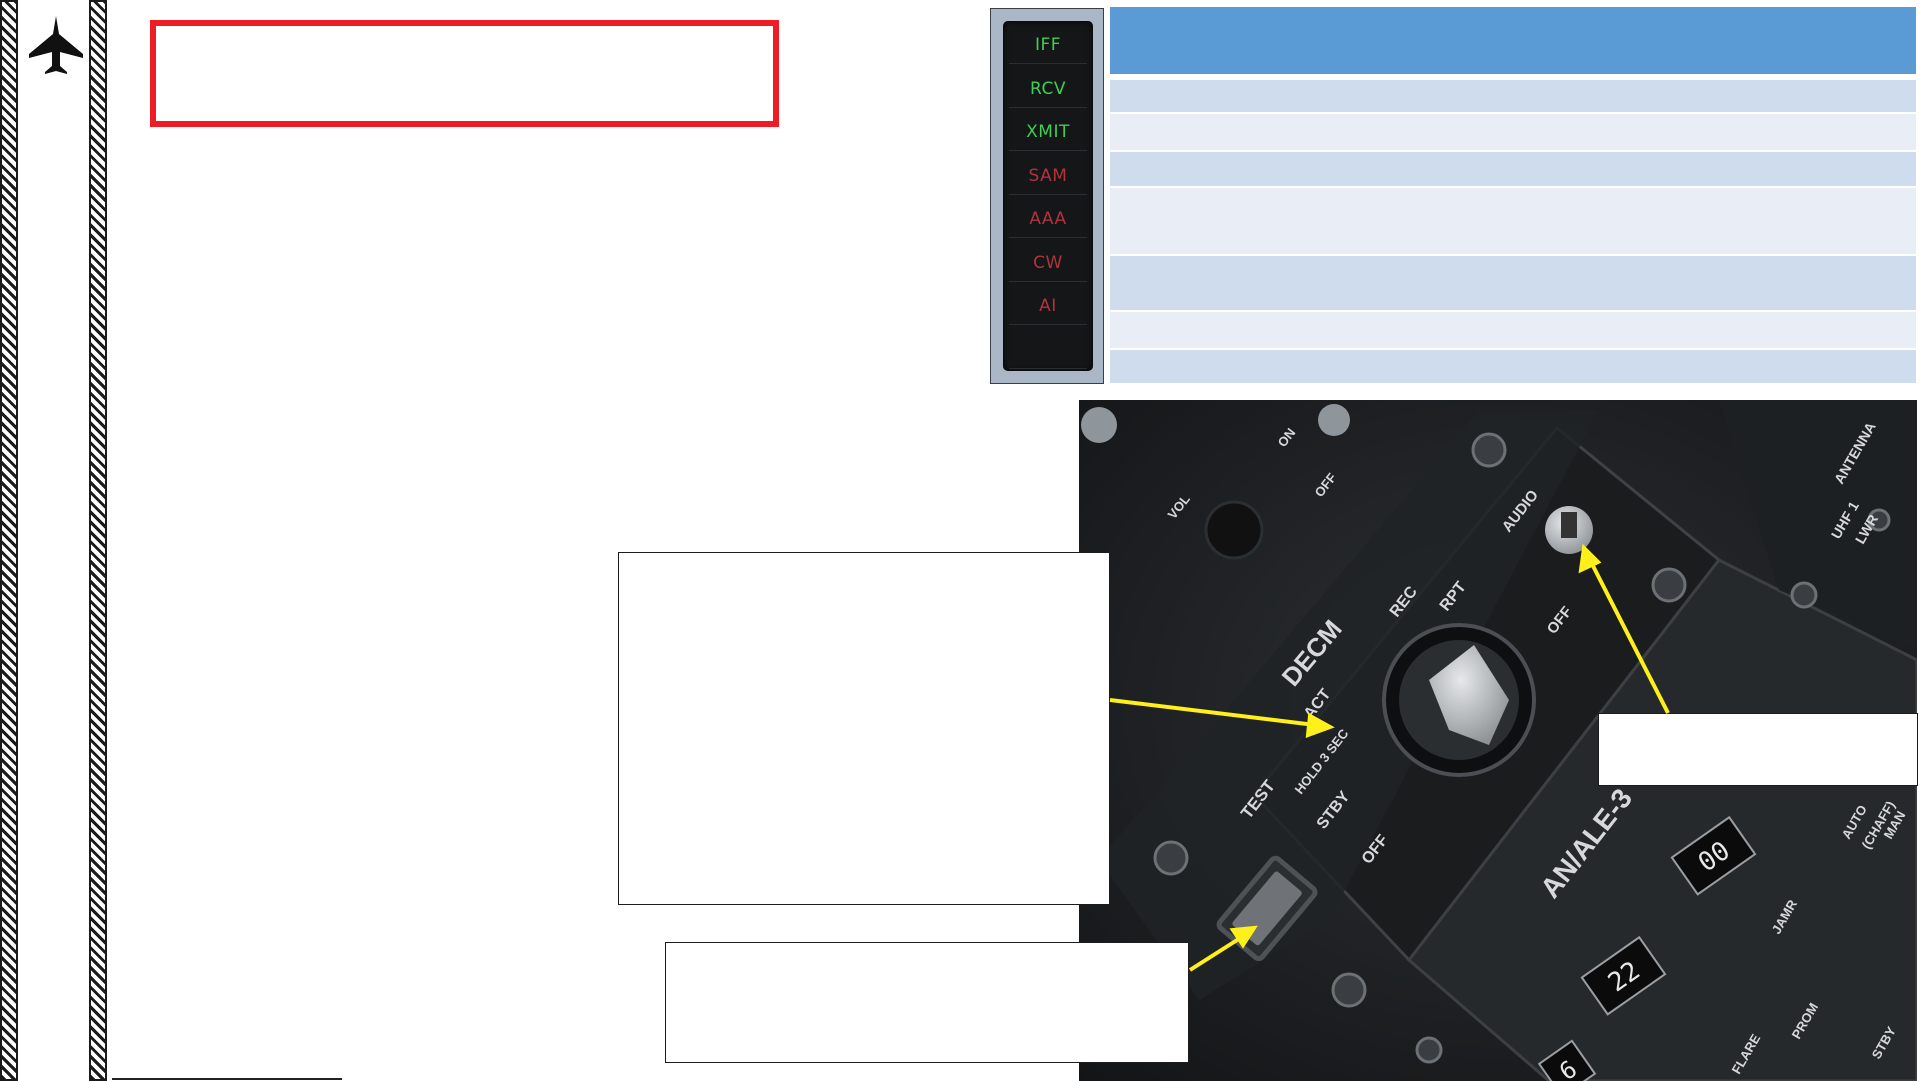 The image size is (1921, 1081). Describe the element at coordinates (464, 73) in the screenshot. I see `title-frame` at that location.